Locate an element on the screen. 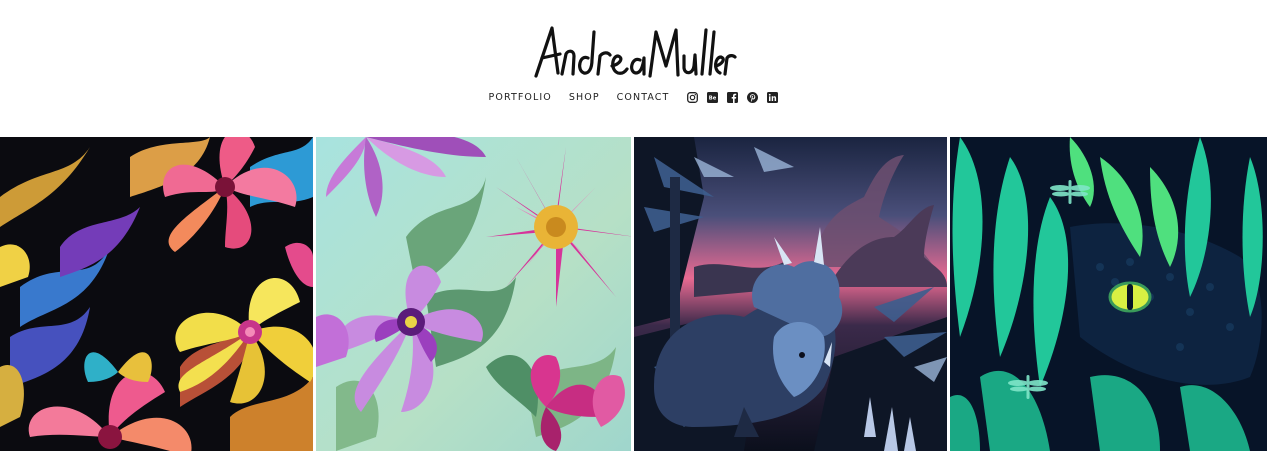 This screenshot has height=451, width=1267. facebook-icon is located at coordinates (733, 97).